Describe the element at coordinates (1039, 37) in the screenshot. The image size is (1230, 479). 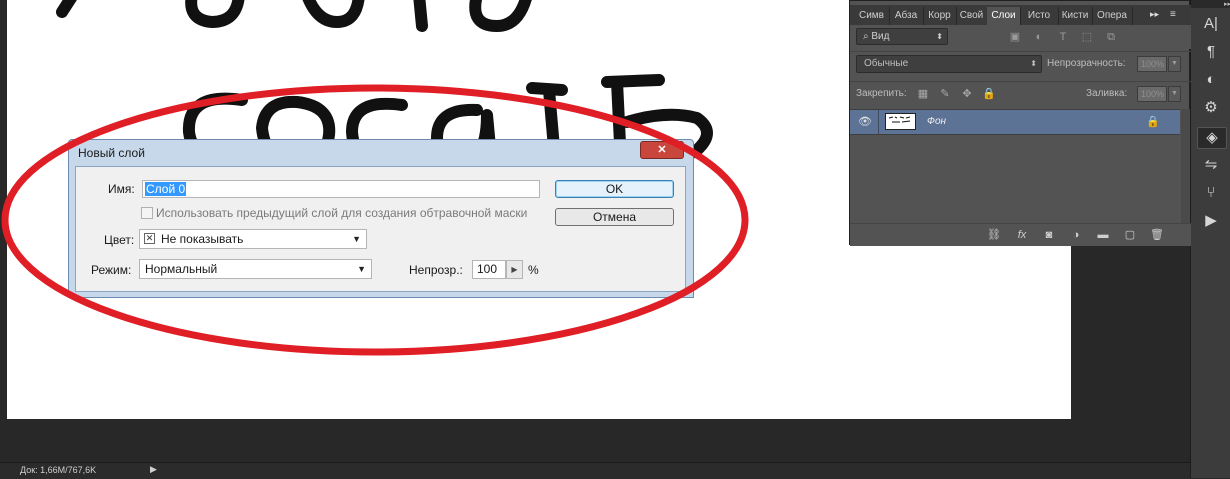
I see `adjustment-filter-icon: ◐` at that location.